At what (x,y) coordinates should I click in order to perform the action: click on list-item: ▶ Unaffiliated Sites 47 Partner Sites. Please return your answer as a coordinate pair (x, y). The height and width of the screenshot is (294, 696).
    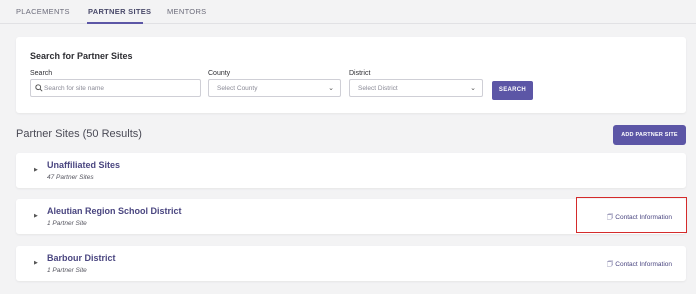
    Looking at the image, I should click on (351, 170).